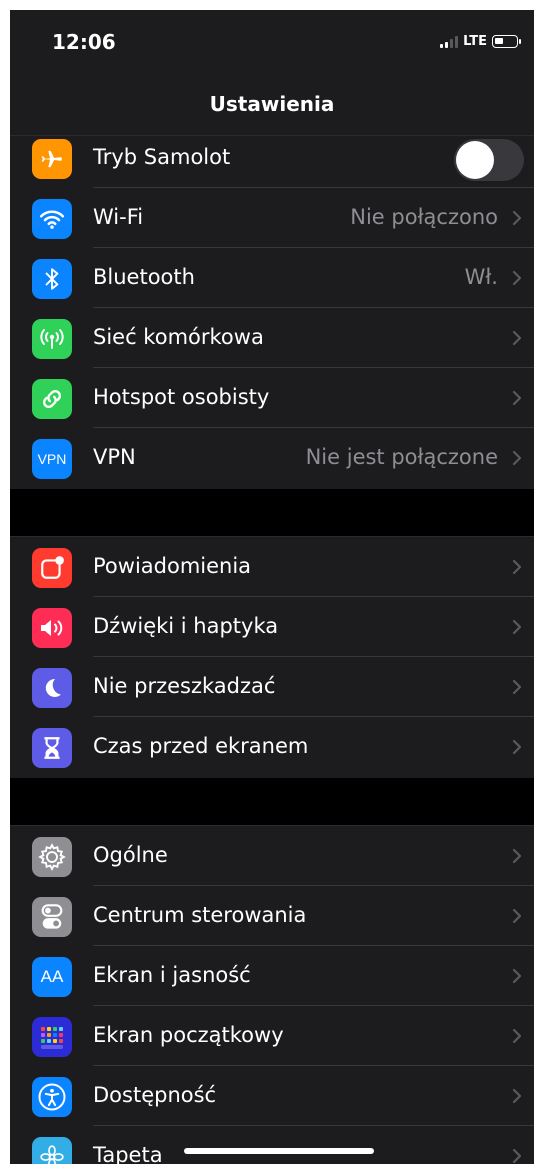 Image resolution: width=534 pixels, height=1164 pixels. Describe the element at coordinates (52, 748) in the screenshot. I see `hourglass-icon` at that location.